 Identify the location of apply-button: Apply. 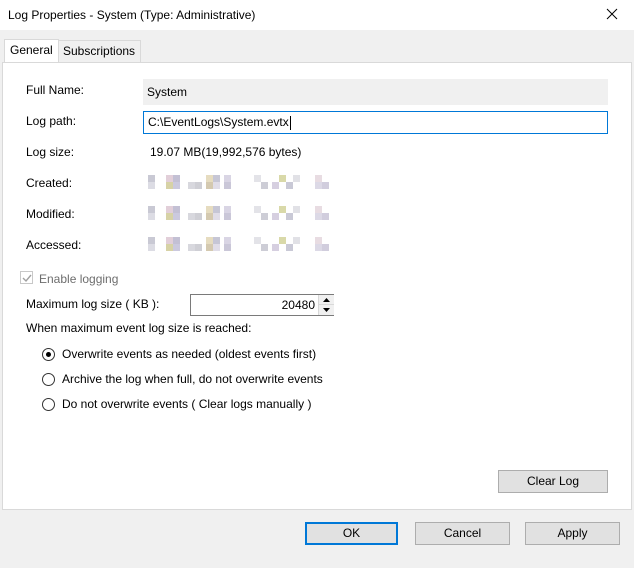
(572, 533).